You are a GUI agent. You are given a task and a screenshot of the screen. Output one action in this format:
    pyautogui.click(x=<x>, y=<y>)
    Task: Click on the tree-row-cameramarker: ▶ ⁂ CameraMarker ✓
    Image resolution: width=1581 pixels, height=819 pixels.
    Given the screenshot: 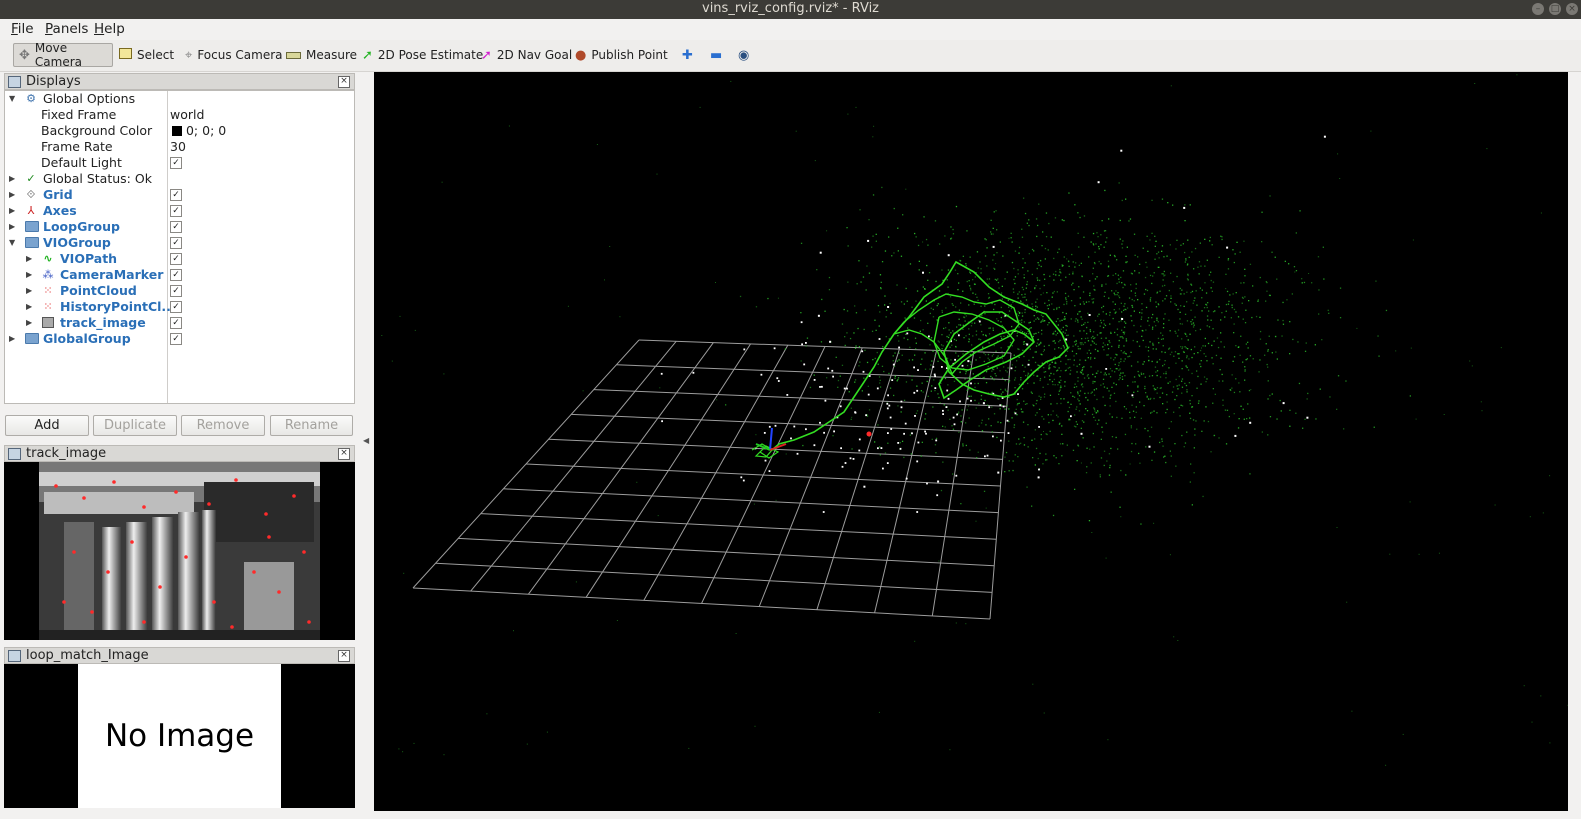 What is the action you would take?
    pyautogui.click(x=179, y=275)
    